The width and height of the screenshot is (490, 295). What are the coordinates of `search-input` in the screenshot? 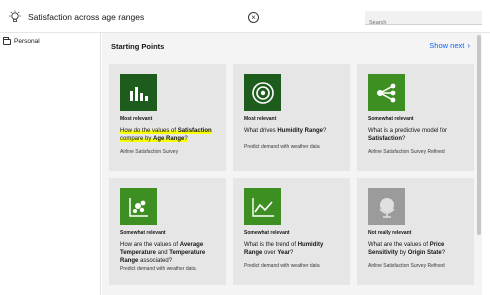 It's located at (423, 23).